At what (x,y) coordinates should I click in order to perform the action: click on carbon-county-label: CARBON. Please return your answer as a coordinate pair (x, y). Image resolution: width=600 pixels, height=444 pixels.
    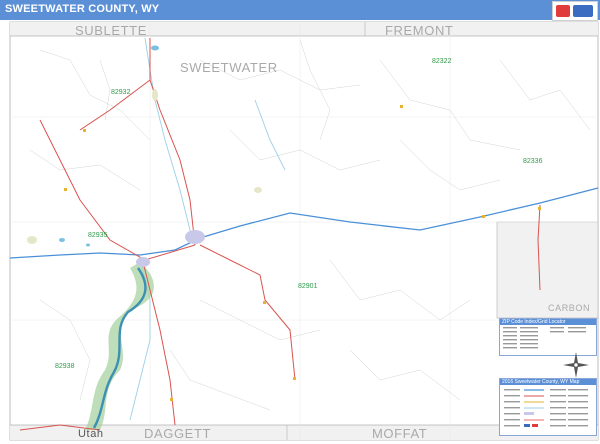
    Looking at the image, I should click on (569, 308).